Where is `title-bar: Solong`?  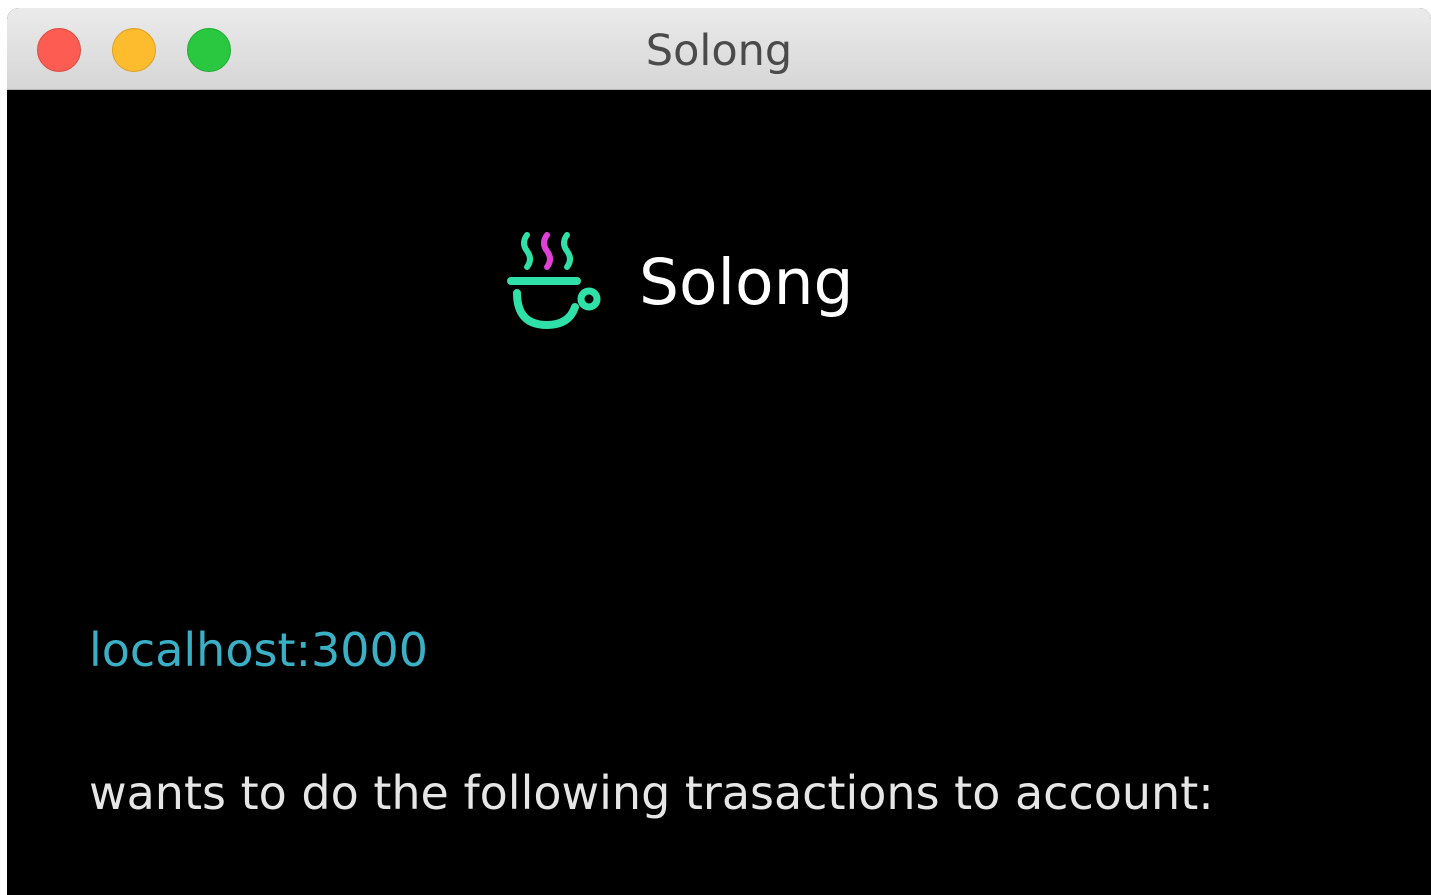
title-bar: Solong is located at coordinates (719, 49).